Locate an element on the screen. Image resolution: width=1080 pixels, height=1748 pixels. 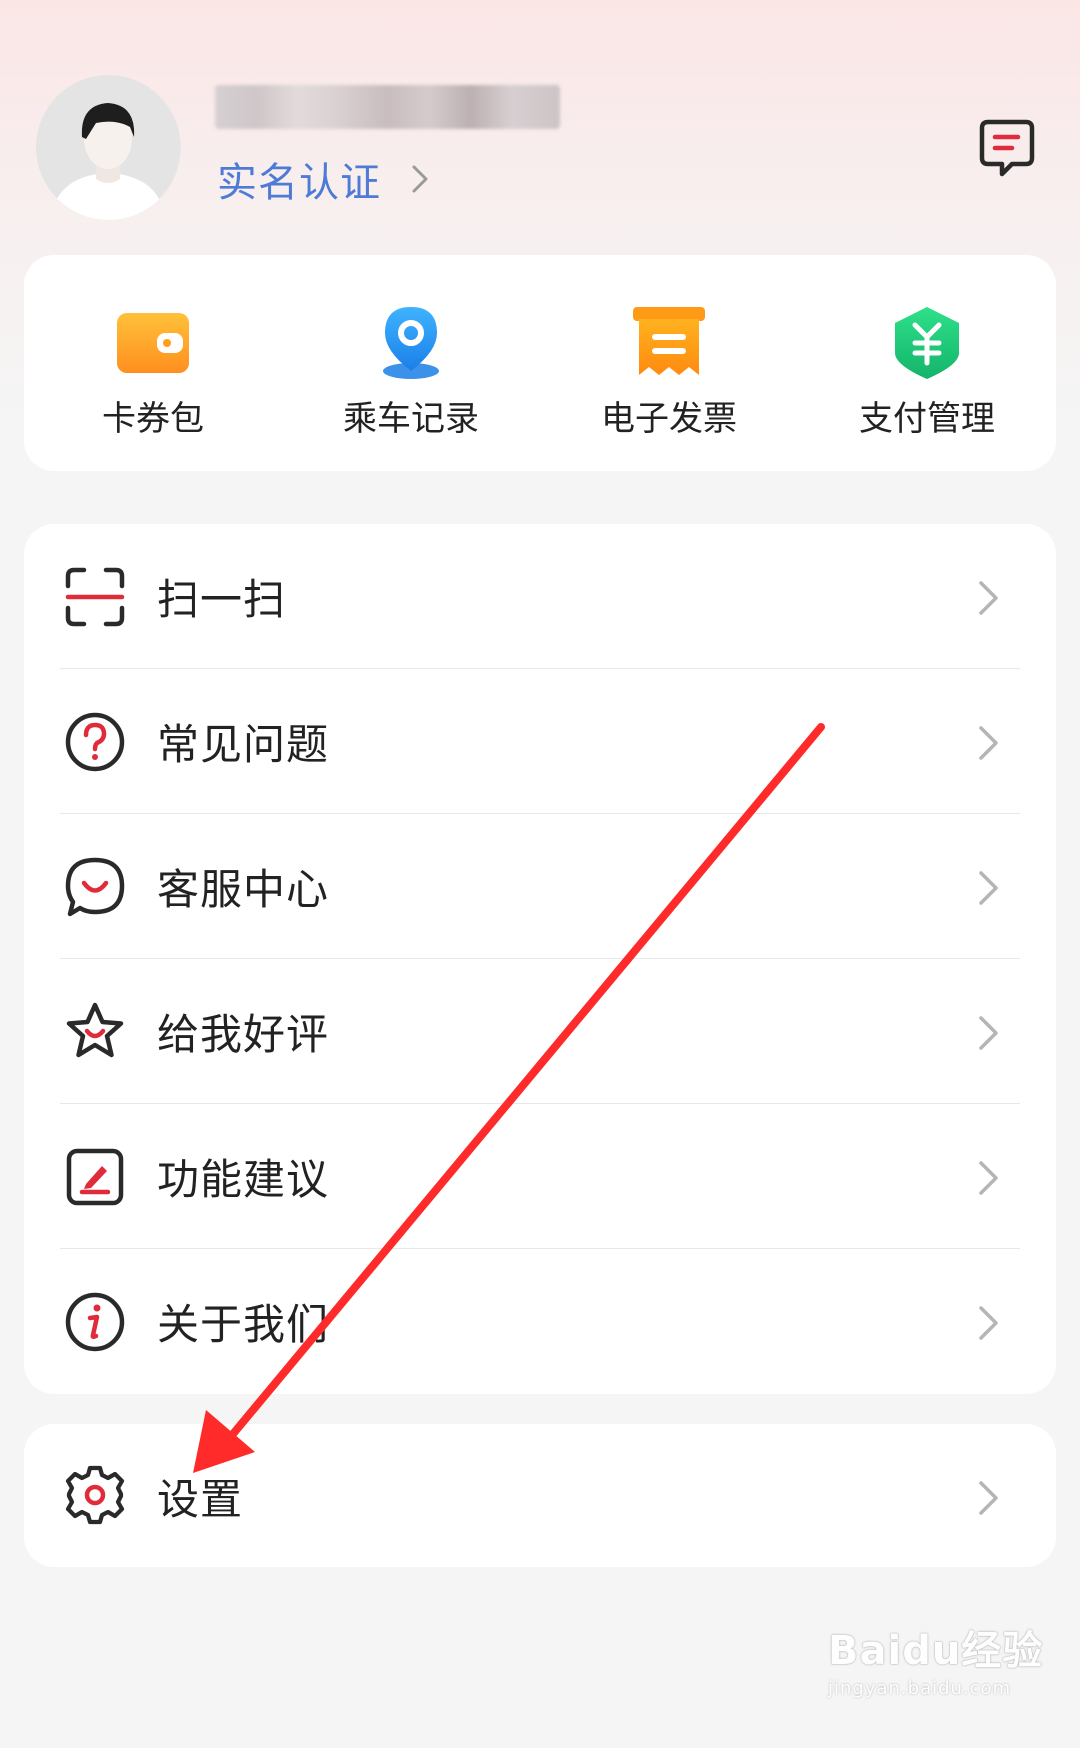
menu-item-faq: 常见问题 is located at coordinates (540, 741).